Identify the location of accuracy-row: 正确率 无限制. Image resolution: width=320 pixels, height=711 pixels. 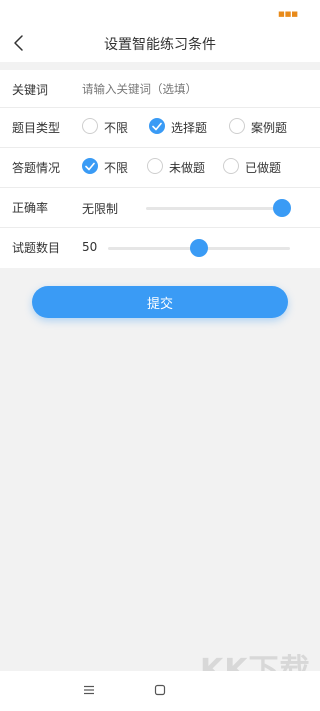
(160, 208).